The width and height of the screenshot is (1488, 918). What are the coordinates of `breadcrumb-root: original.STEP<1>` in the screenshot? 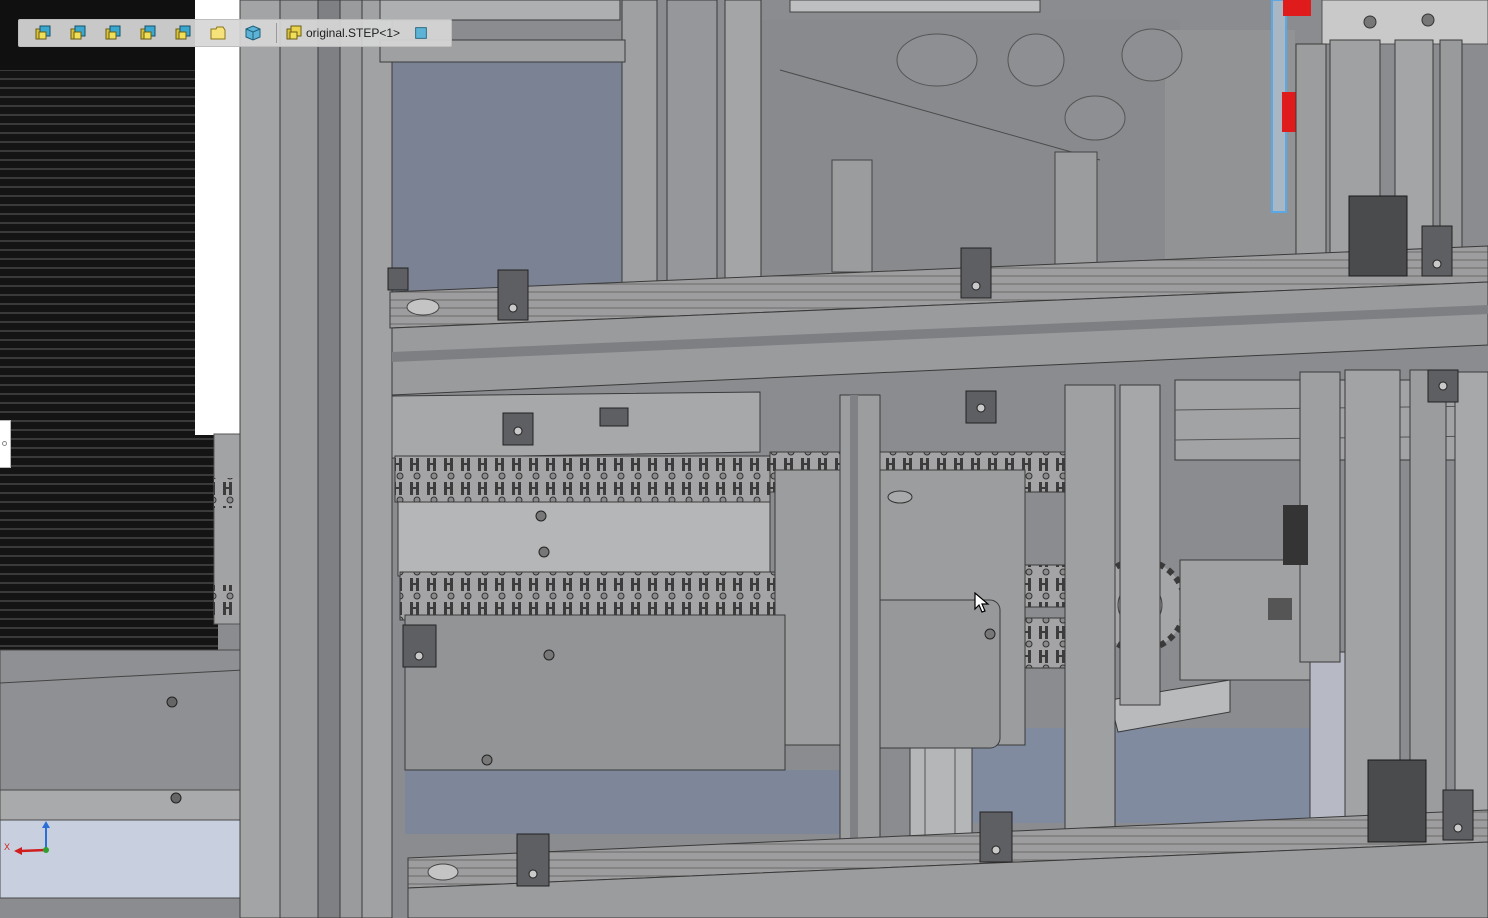 It's located at (343, 33).